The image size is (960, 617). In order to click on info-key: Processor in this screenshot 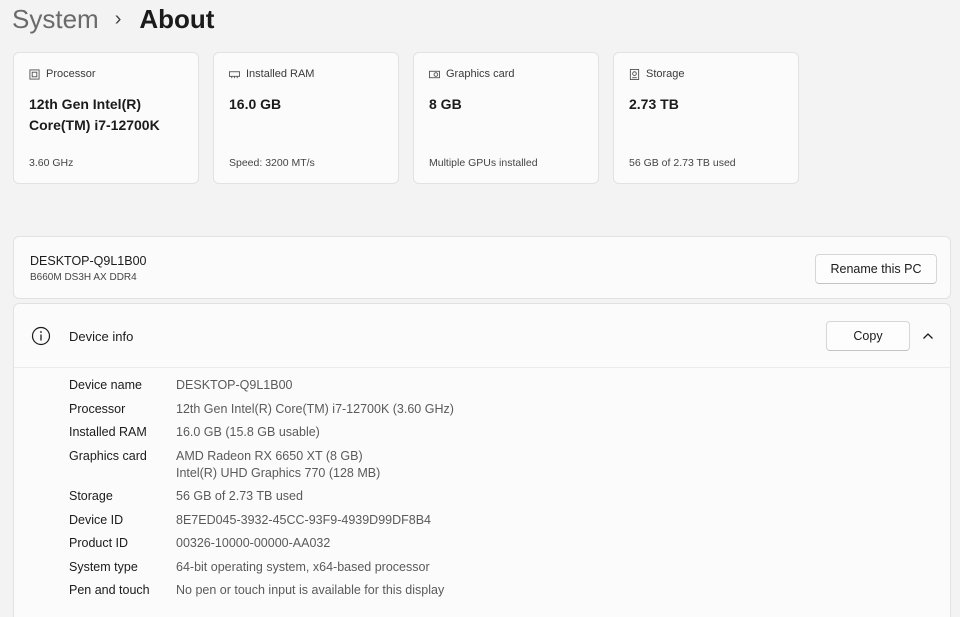, I will do `click(97, 408)`.